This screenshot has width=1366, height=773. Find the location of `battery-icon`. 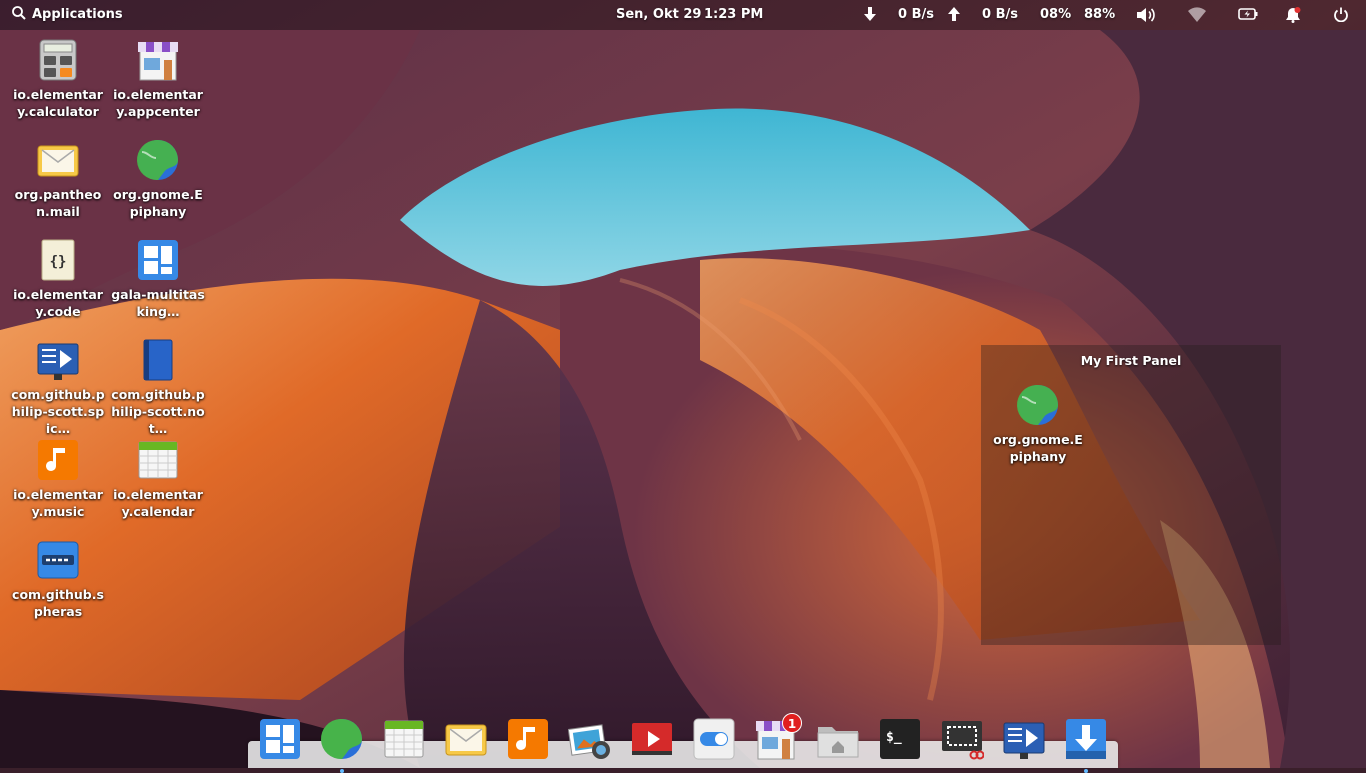

battery-icon is located at coordinates (1248, 15).